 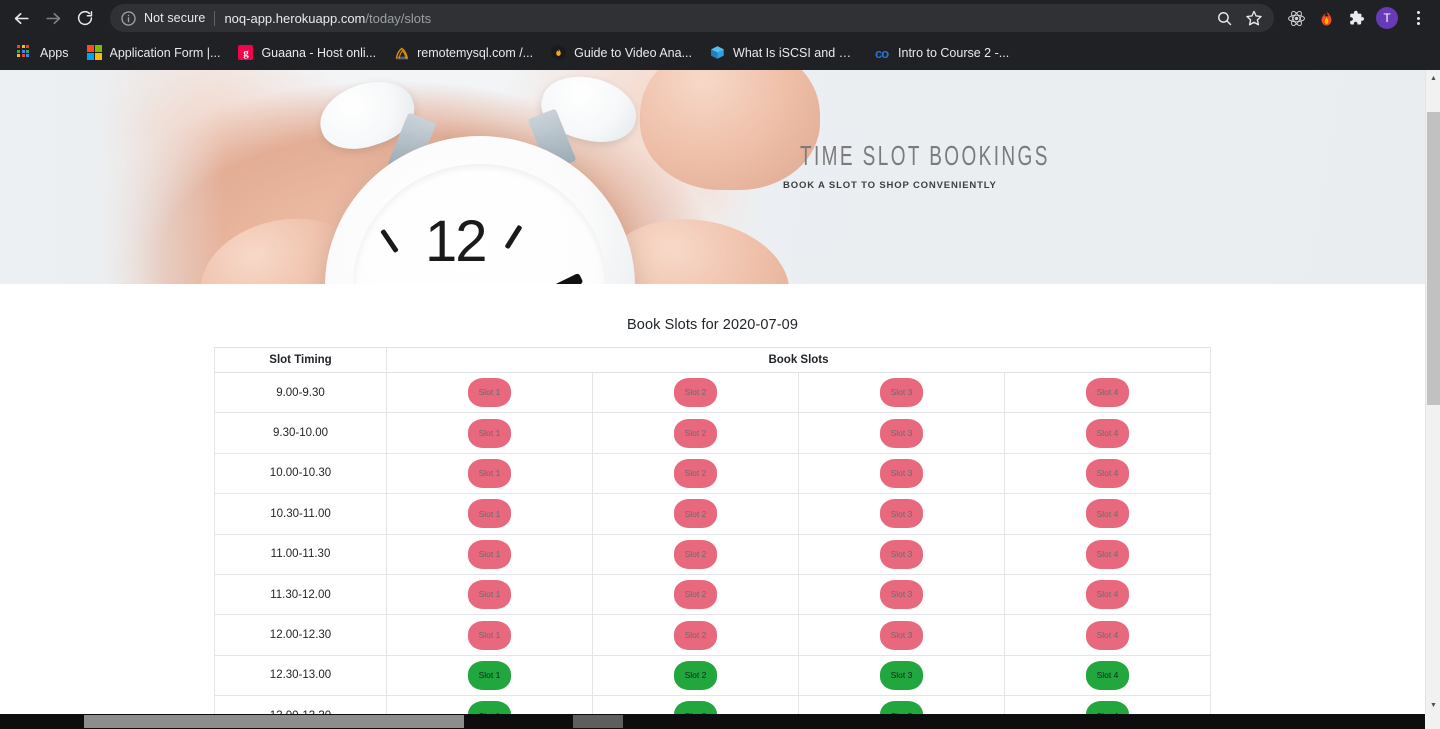 I want to click on coursera-icon: co, so click(x=882, y=53).